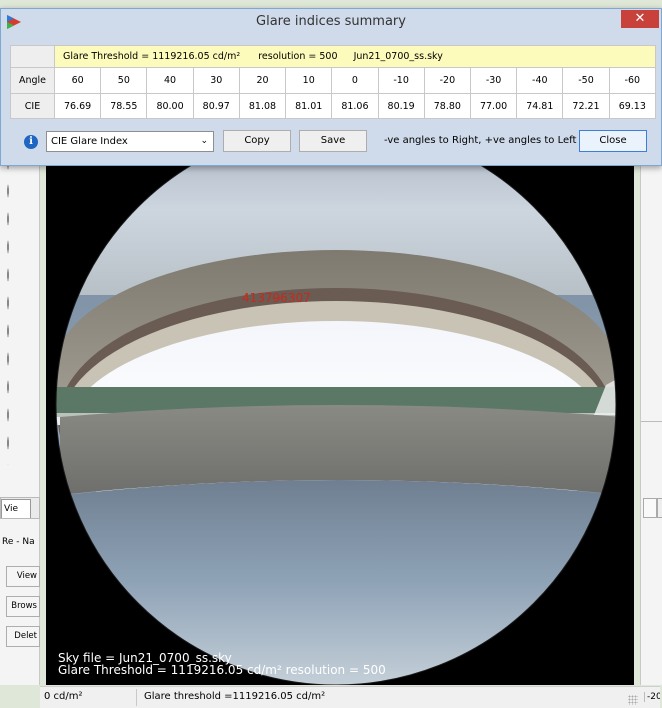 This screenshot has width=662, height=708. I want to click on cie-cell: 81.06, so click(355, 106).